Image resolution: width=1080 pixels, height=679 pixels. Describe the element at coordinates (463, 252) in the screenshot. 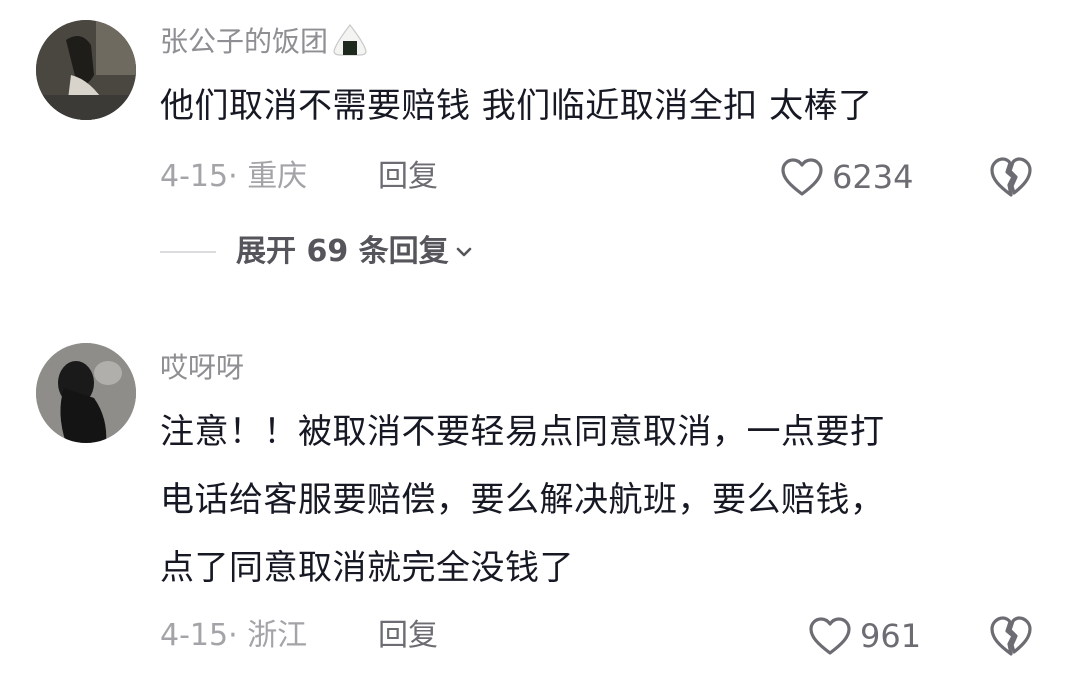

I see `chevron-down-icon` at that location.